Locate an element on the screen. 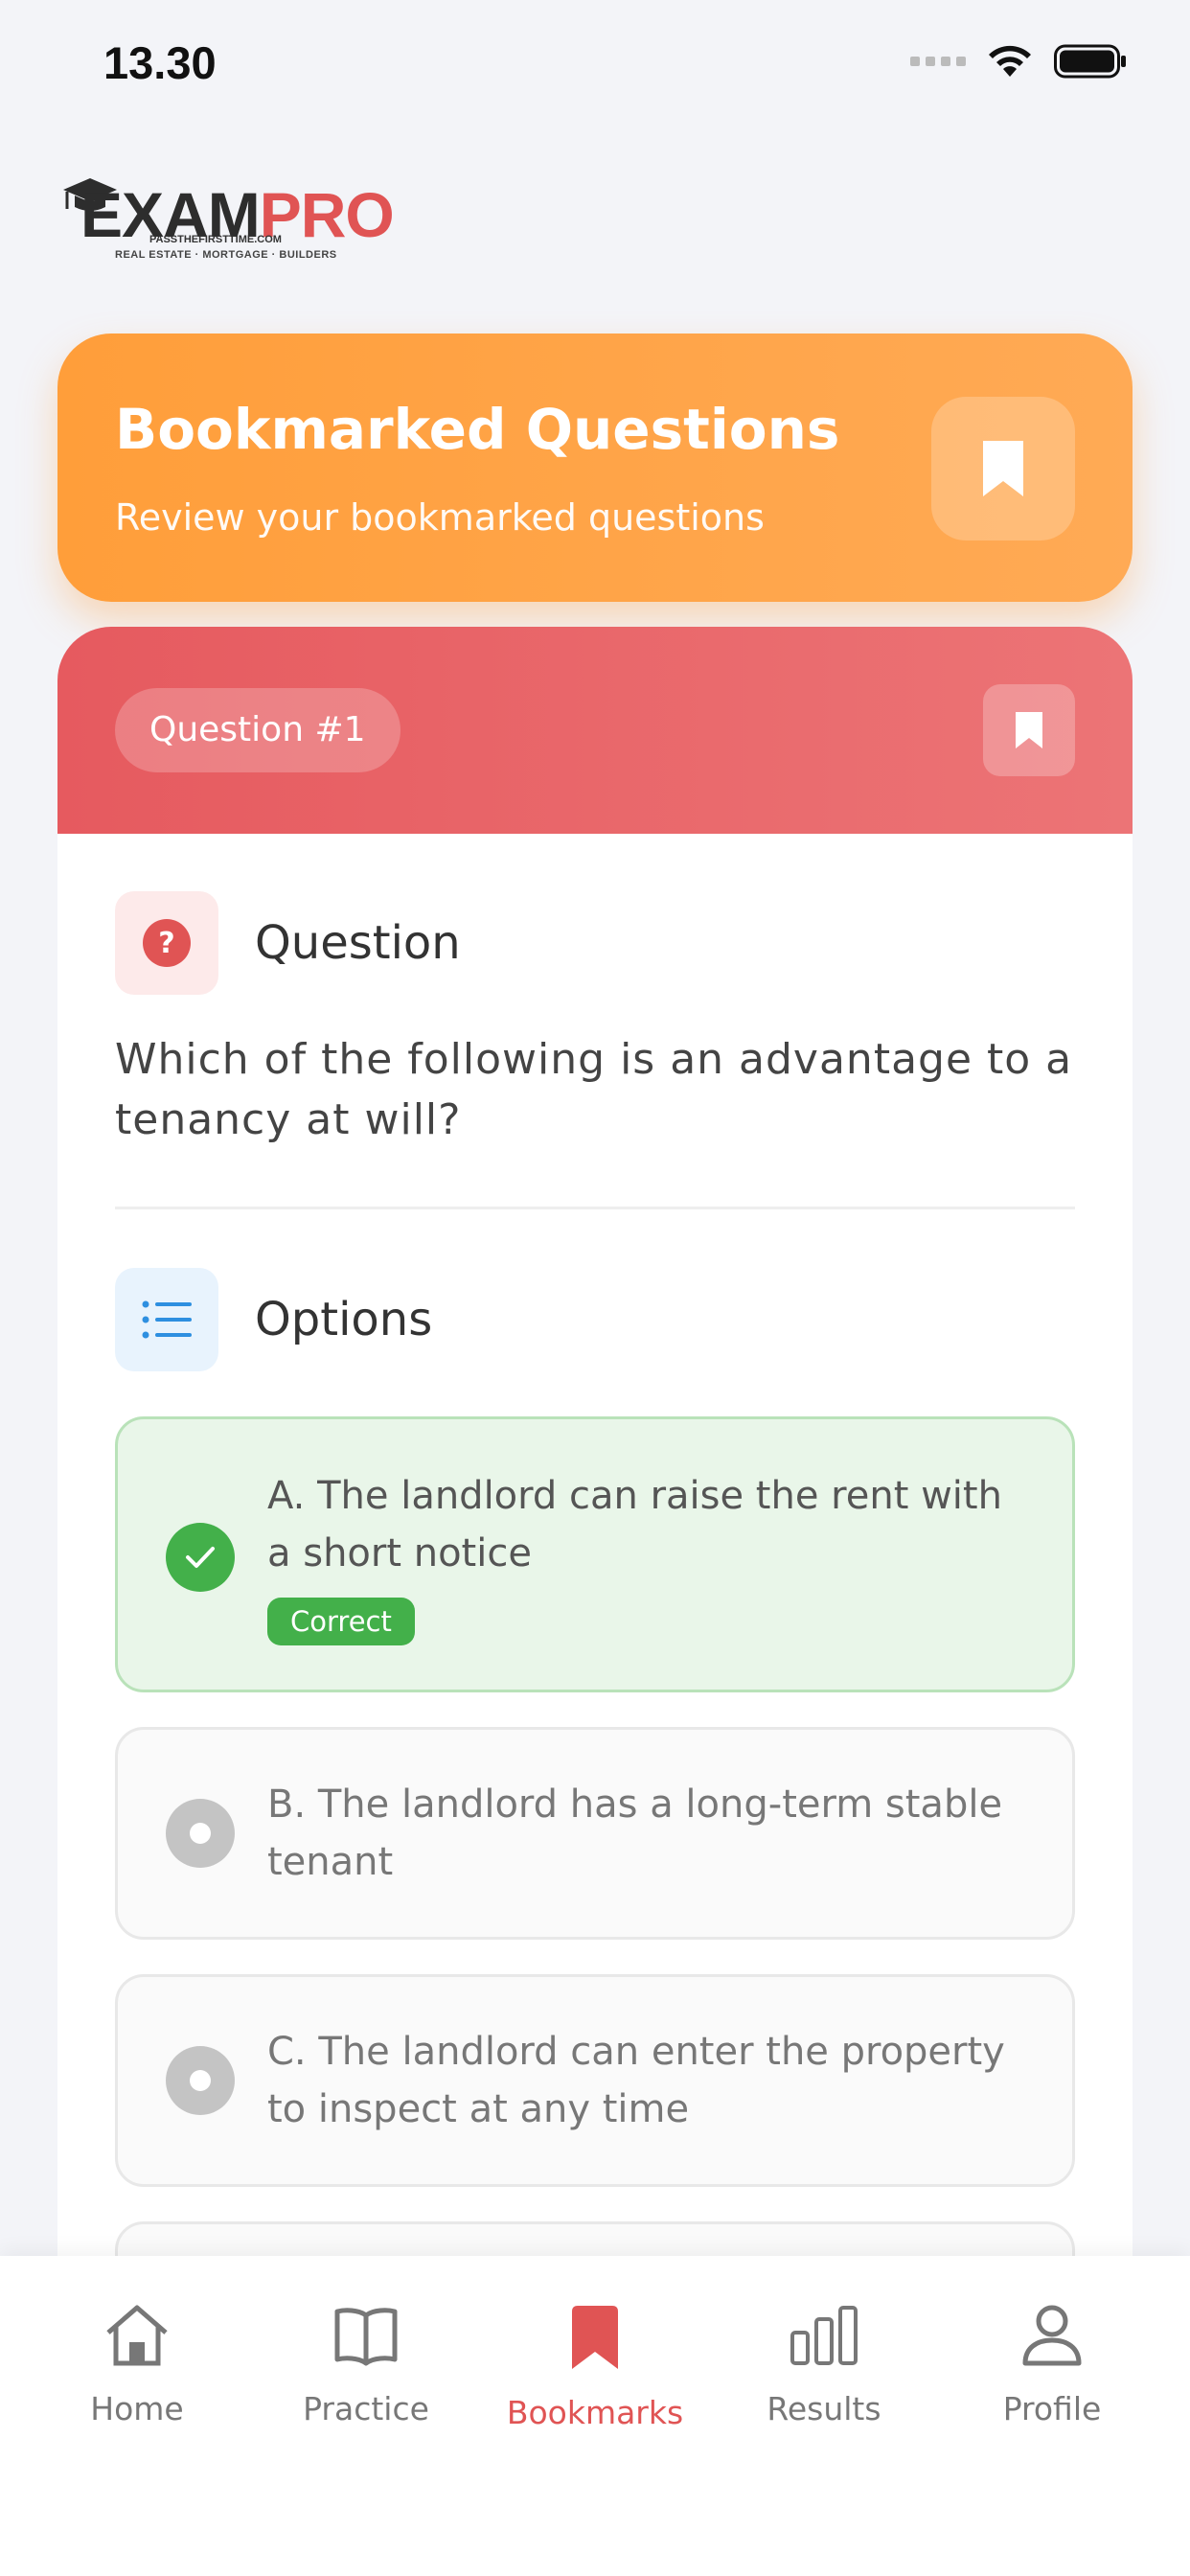 Image resolution: width=1190 pixels, height=2576 pixels. question-mark-icon: ? is located at coordinates (167, 943).